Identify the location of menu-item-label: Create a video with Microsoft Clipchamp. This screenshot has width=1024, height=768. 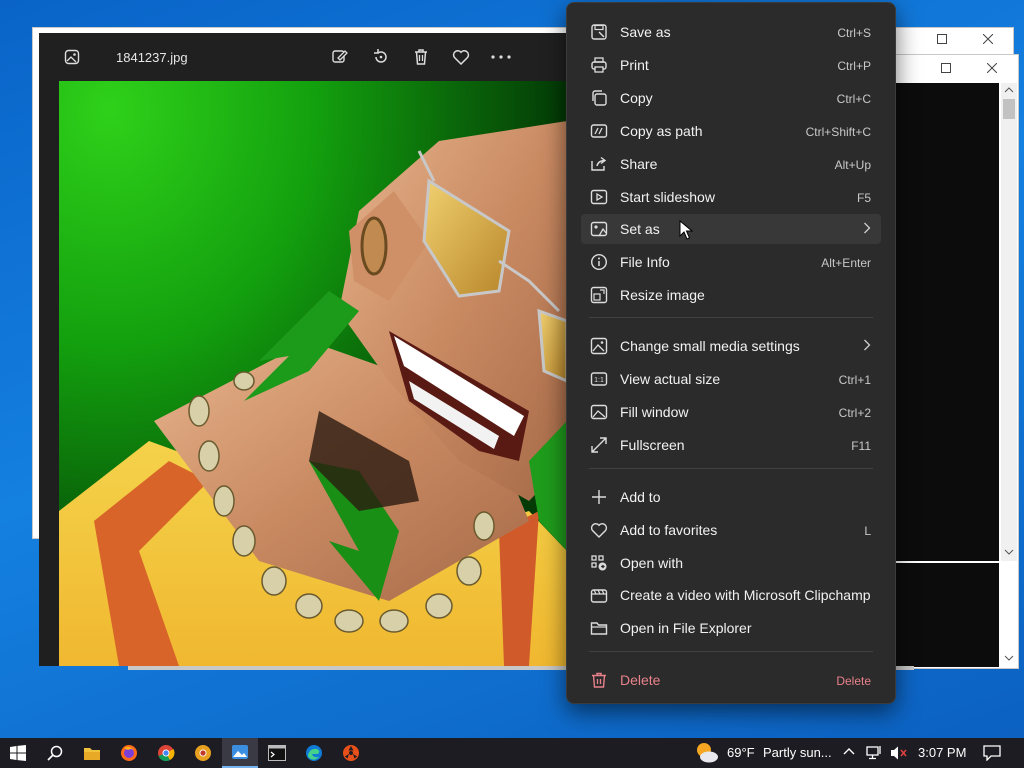
(745, 595).